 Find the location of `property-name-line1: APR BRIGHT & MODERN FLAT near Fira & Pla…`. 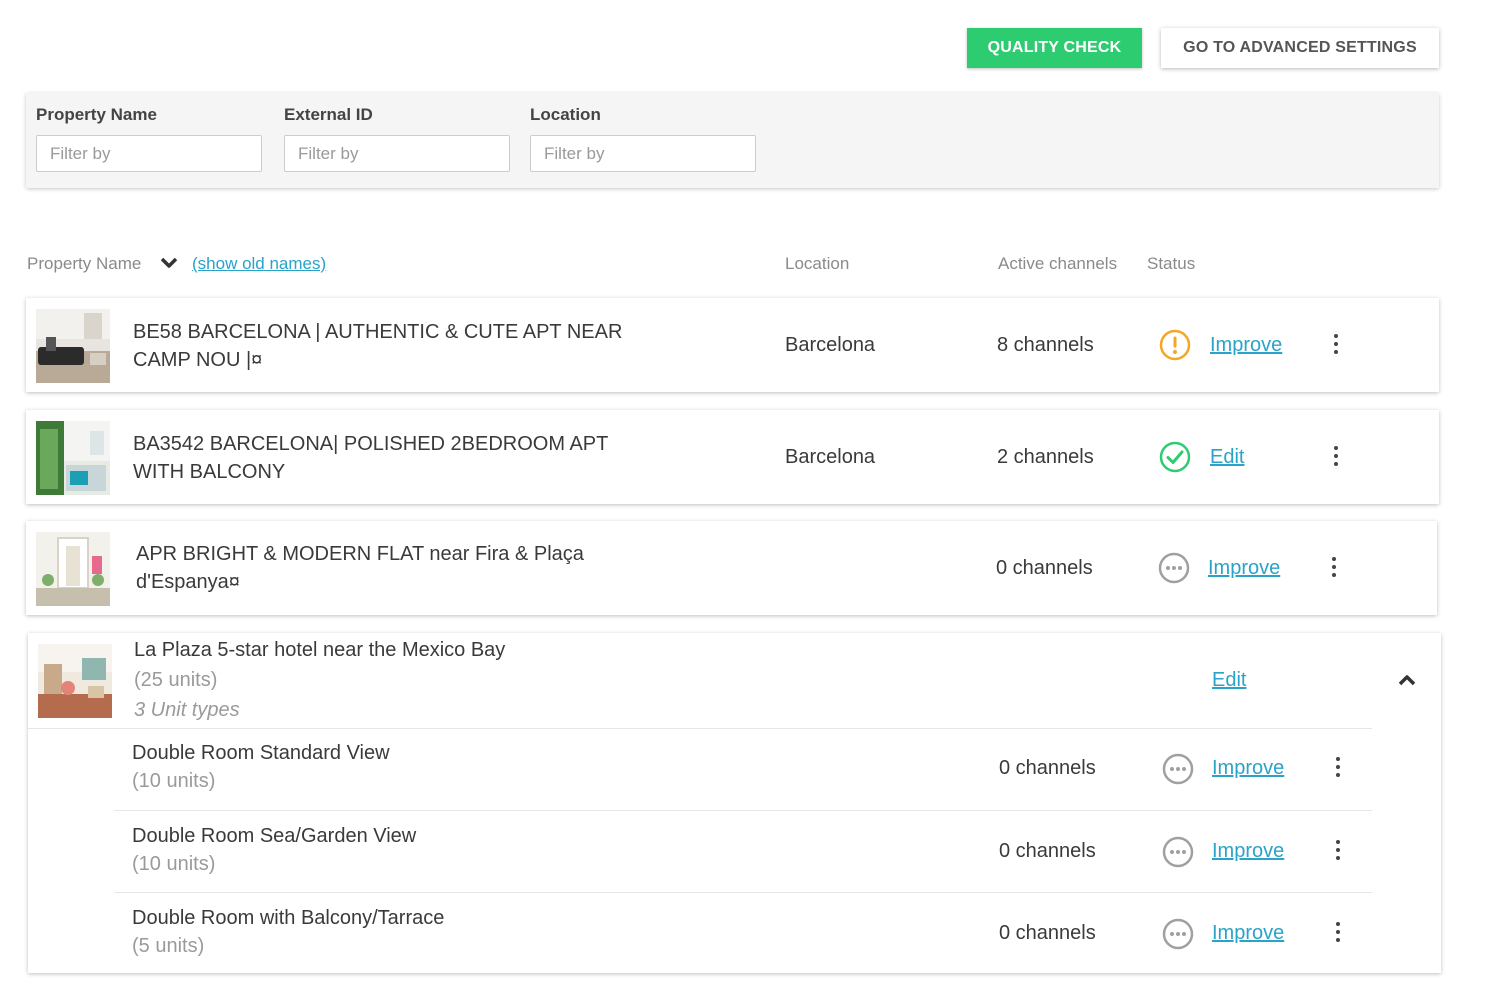

property-name-line1: APR BRIGHT & MODERN FLAT near Fira & Pla… is located at coordinates (360, 554).